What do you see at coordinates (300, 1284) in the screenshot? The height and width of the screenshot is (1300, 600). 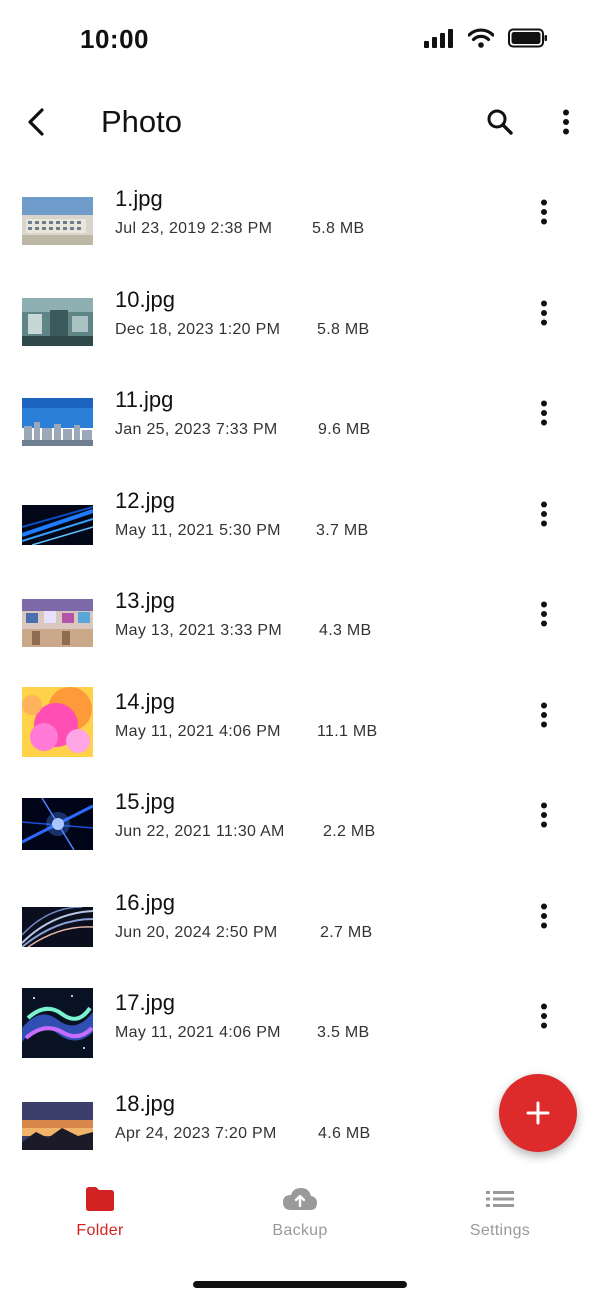 I see `home-indicator` at bounding box center [300, 1284].